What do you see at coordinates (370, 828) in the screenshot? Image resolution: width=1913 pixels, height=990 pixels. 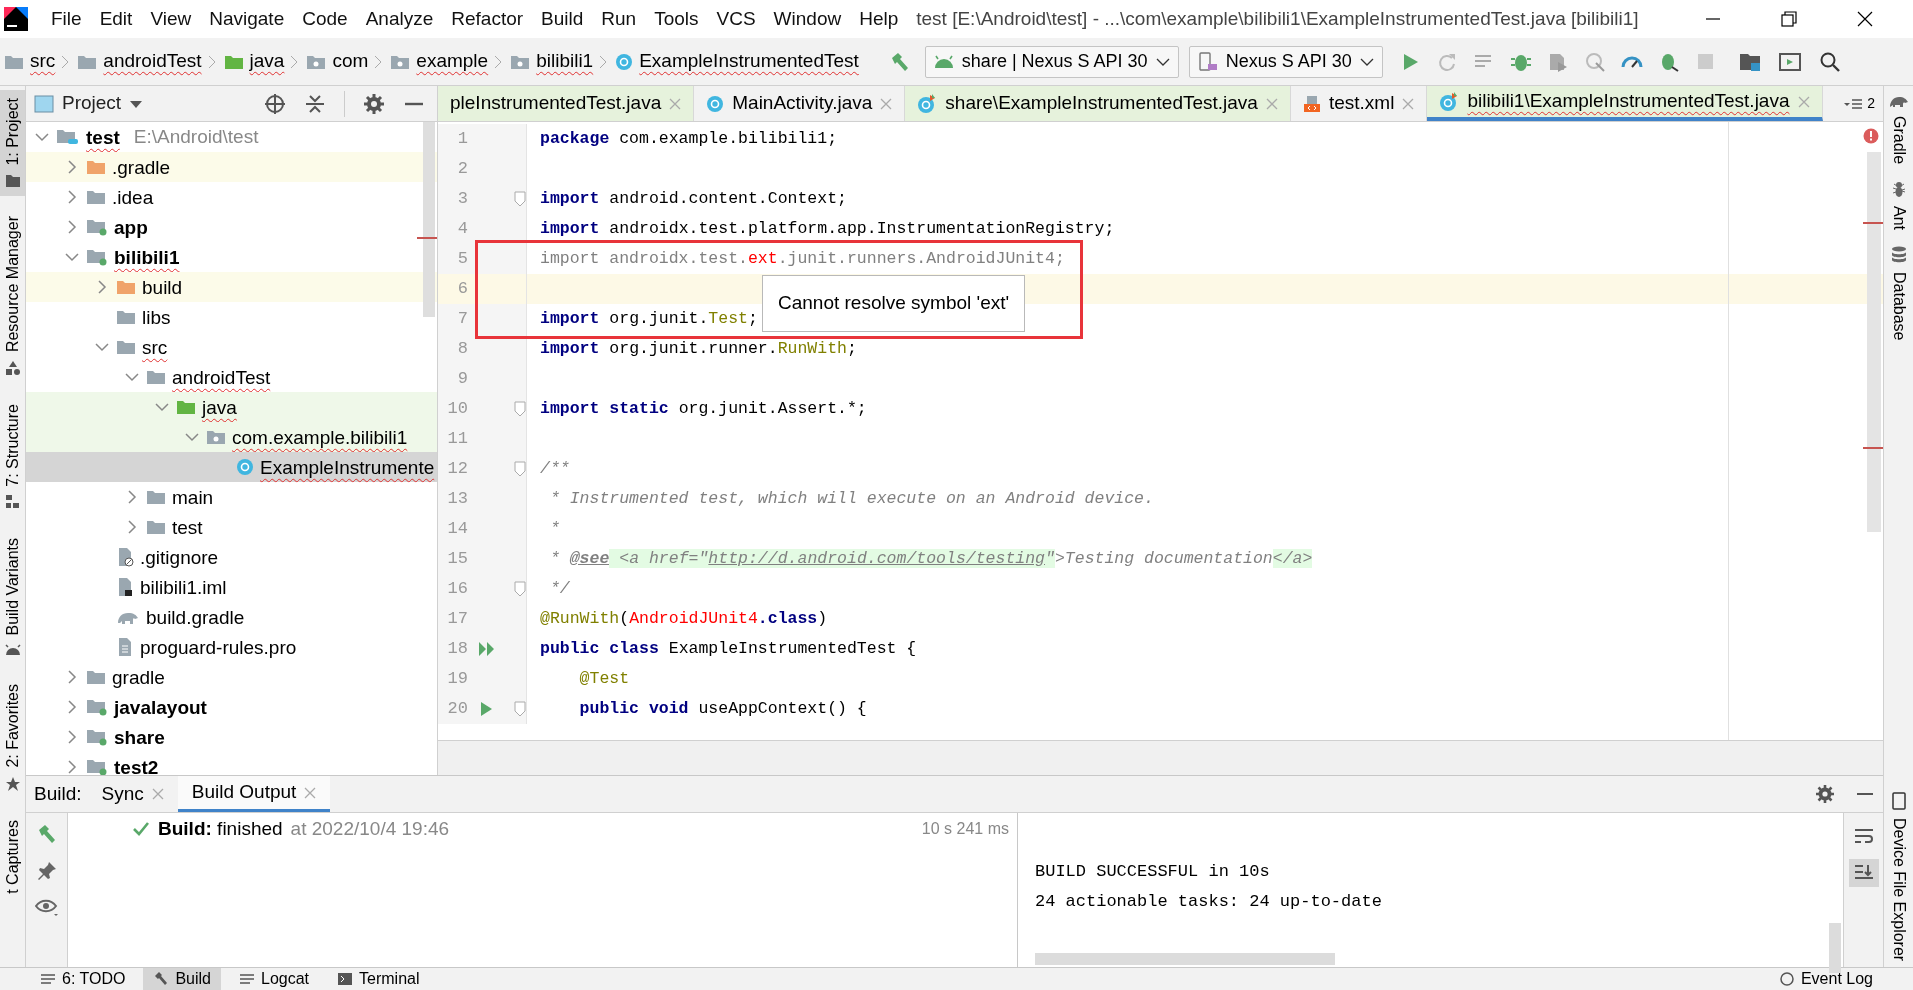 I see `timestamp: at 2022/10/4 19:46` at bounding box center [370, 828].